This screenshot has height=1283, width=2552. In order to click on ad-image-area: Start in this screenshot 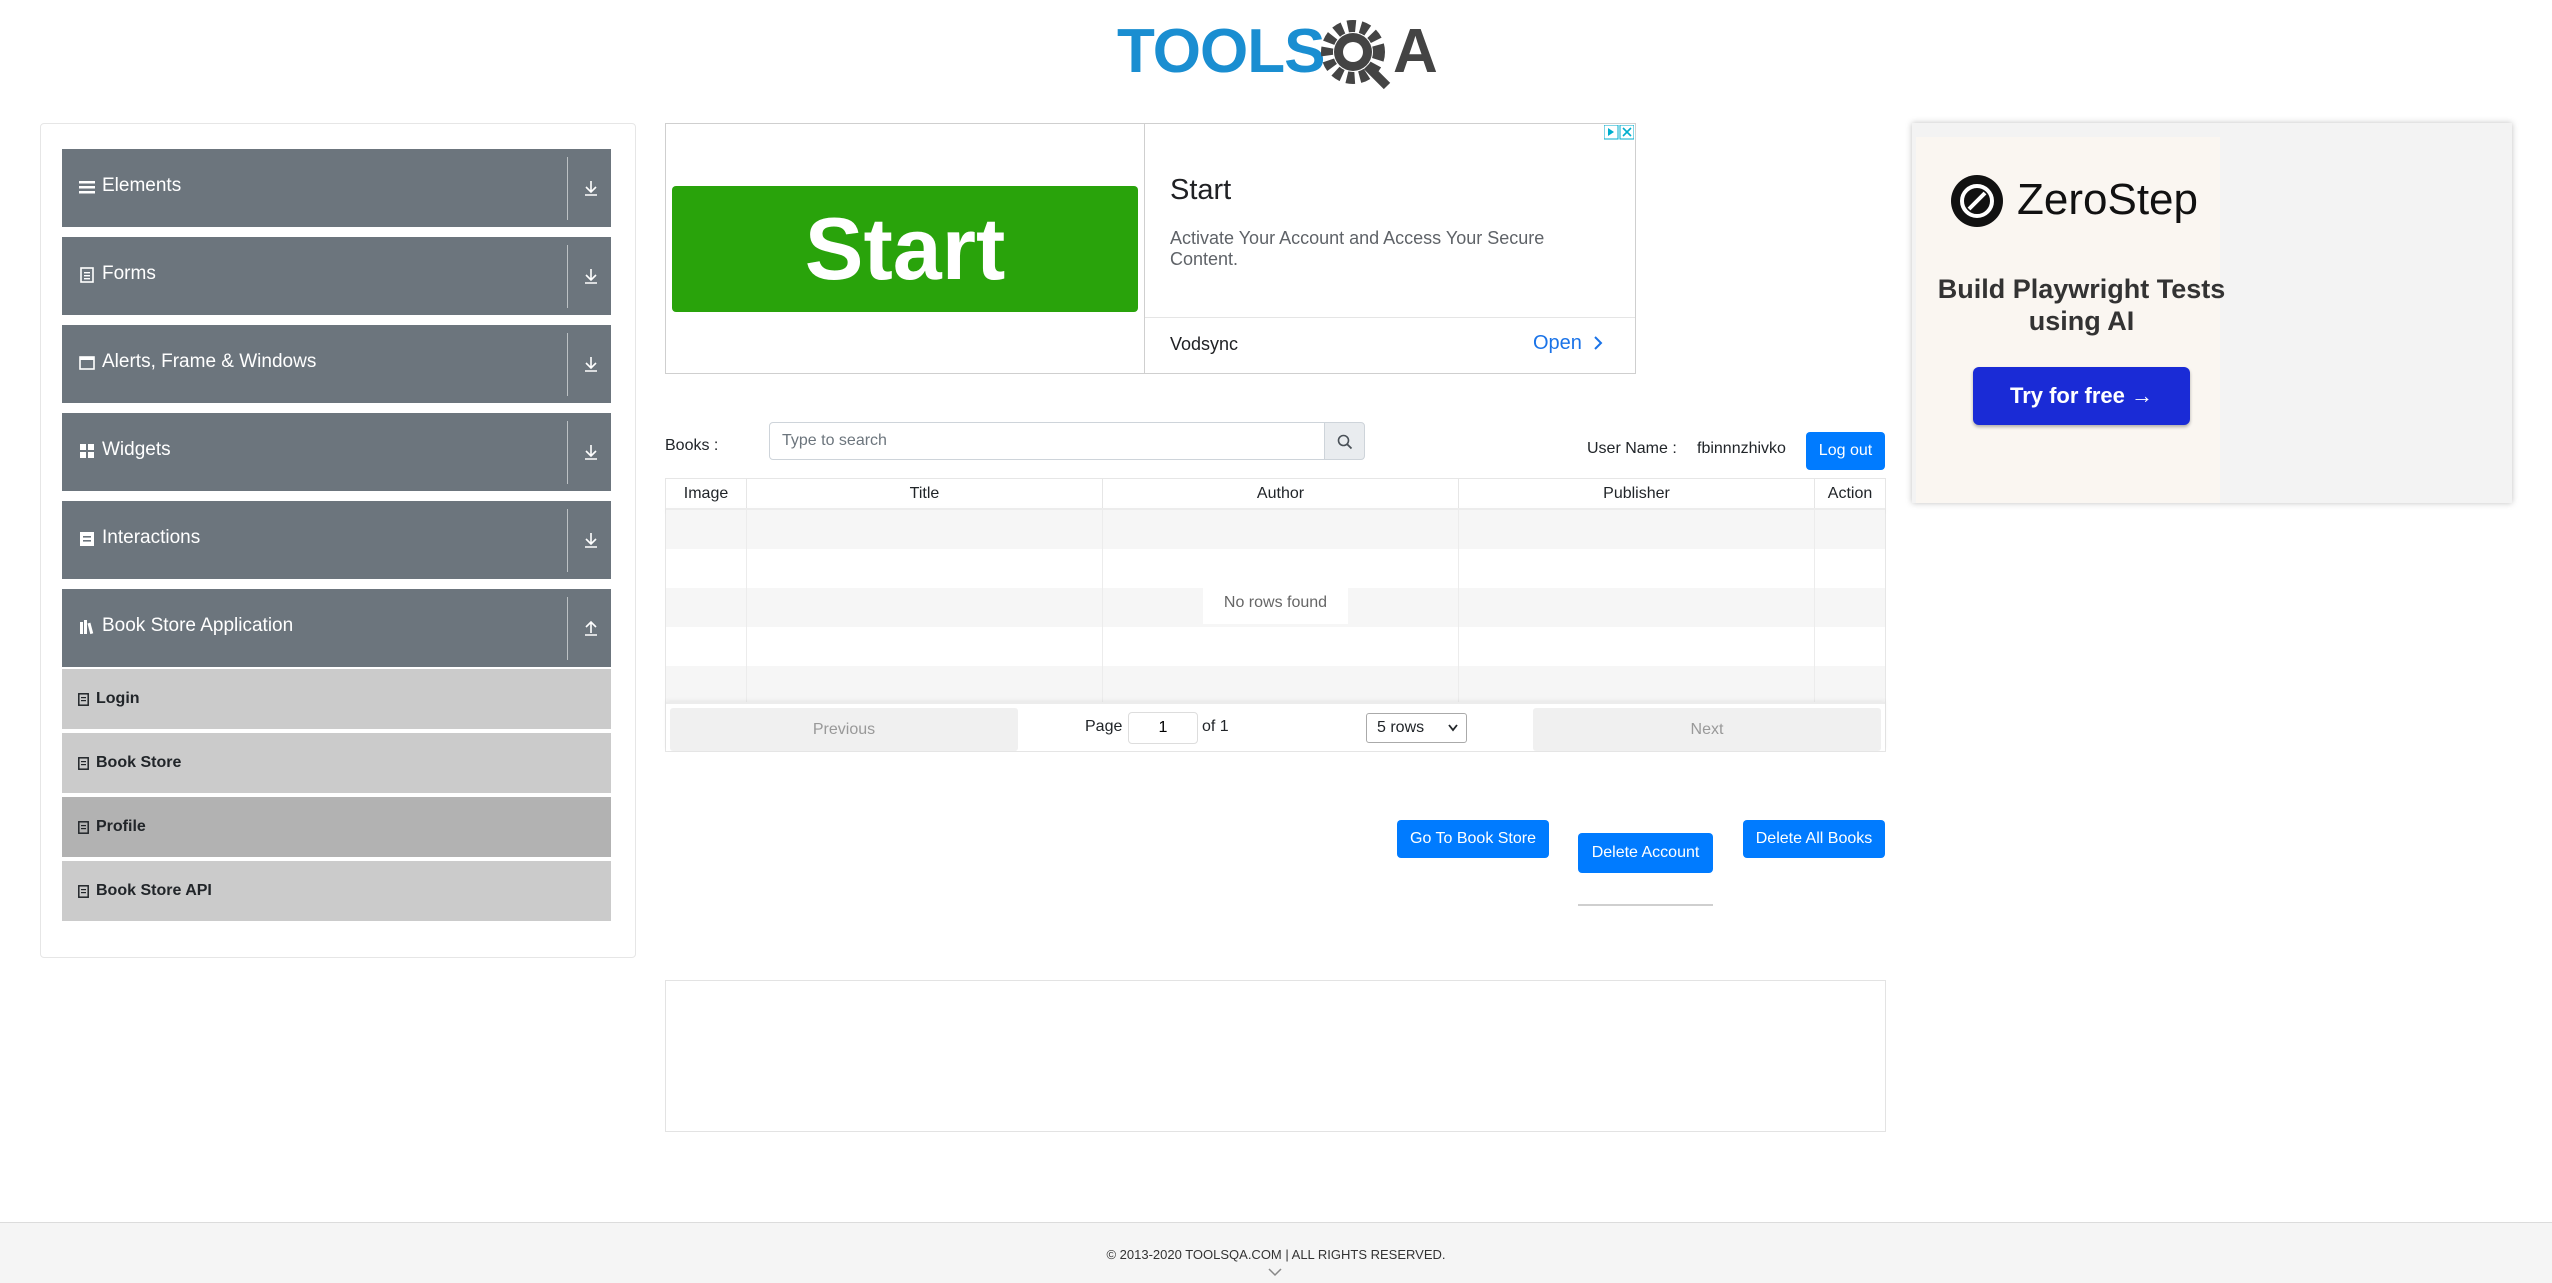, I will do `click(905, 248)`.